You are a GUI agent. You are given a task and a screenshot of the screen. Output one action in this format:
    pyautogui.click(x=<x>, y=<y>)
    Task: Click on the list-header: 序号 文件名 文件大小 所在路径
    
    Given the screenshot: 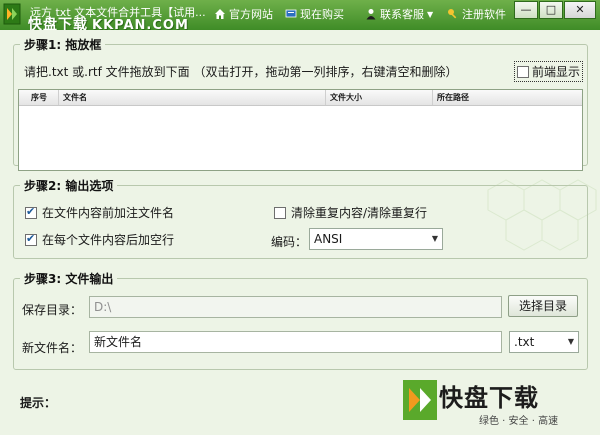 What is the action you would take?
    pyautogui.click(x=300, y=98)
    